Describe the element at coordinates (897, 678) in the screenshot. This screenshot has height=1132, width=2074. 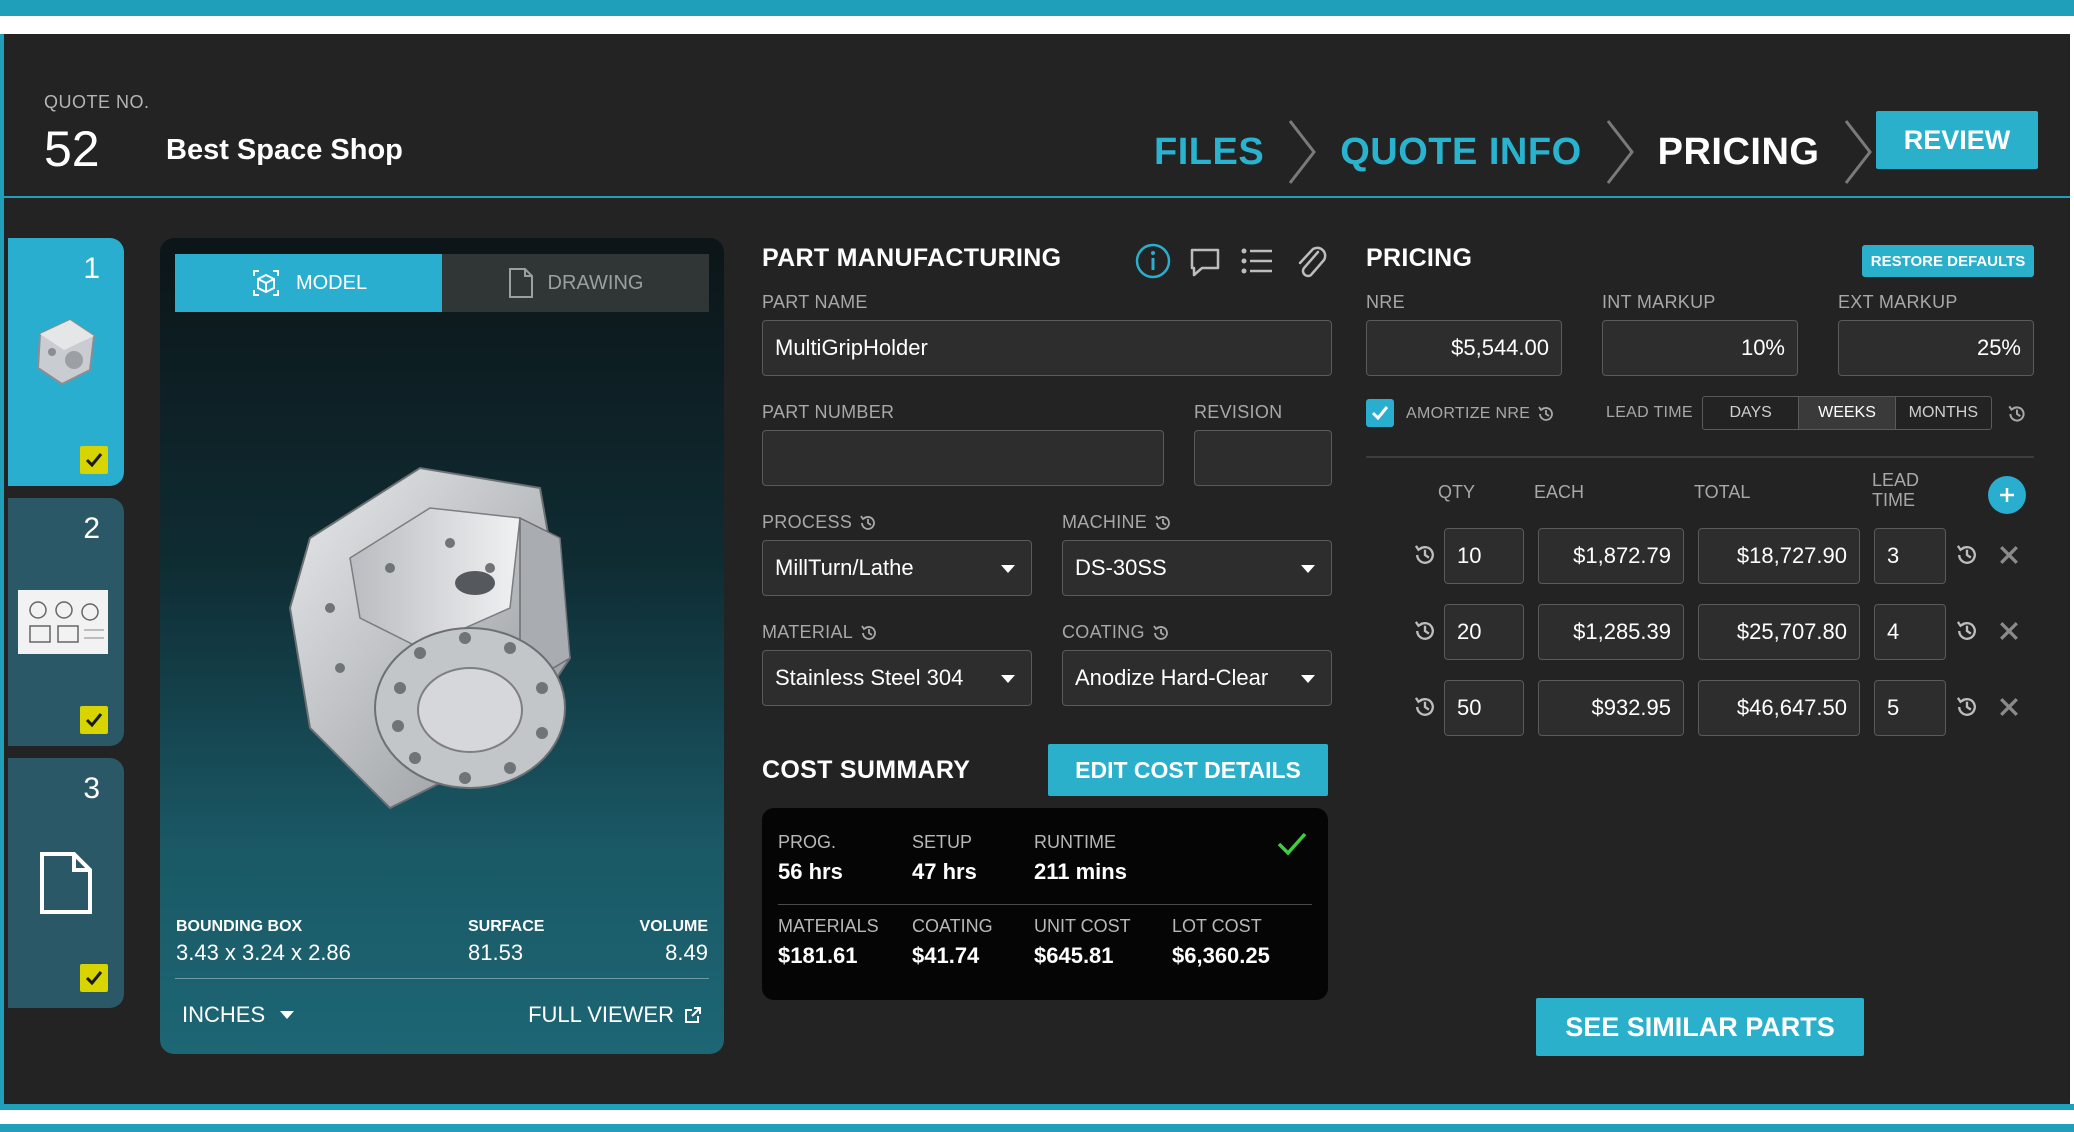
I see `material-select: Stainless Steel 304` at that location.